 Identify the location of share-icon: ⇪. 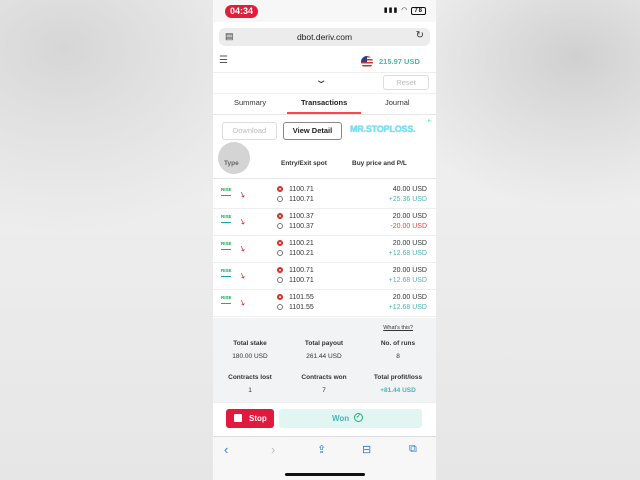
(321, 449).